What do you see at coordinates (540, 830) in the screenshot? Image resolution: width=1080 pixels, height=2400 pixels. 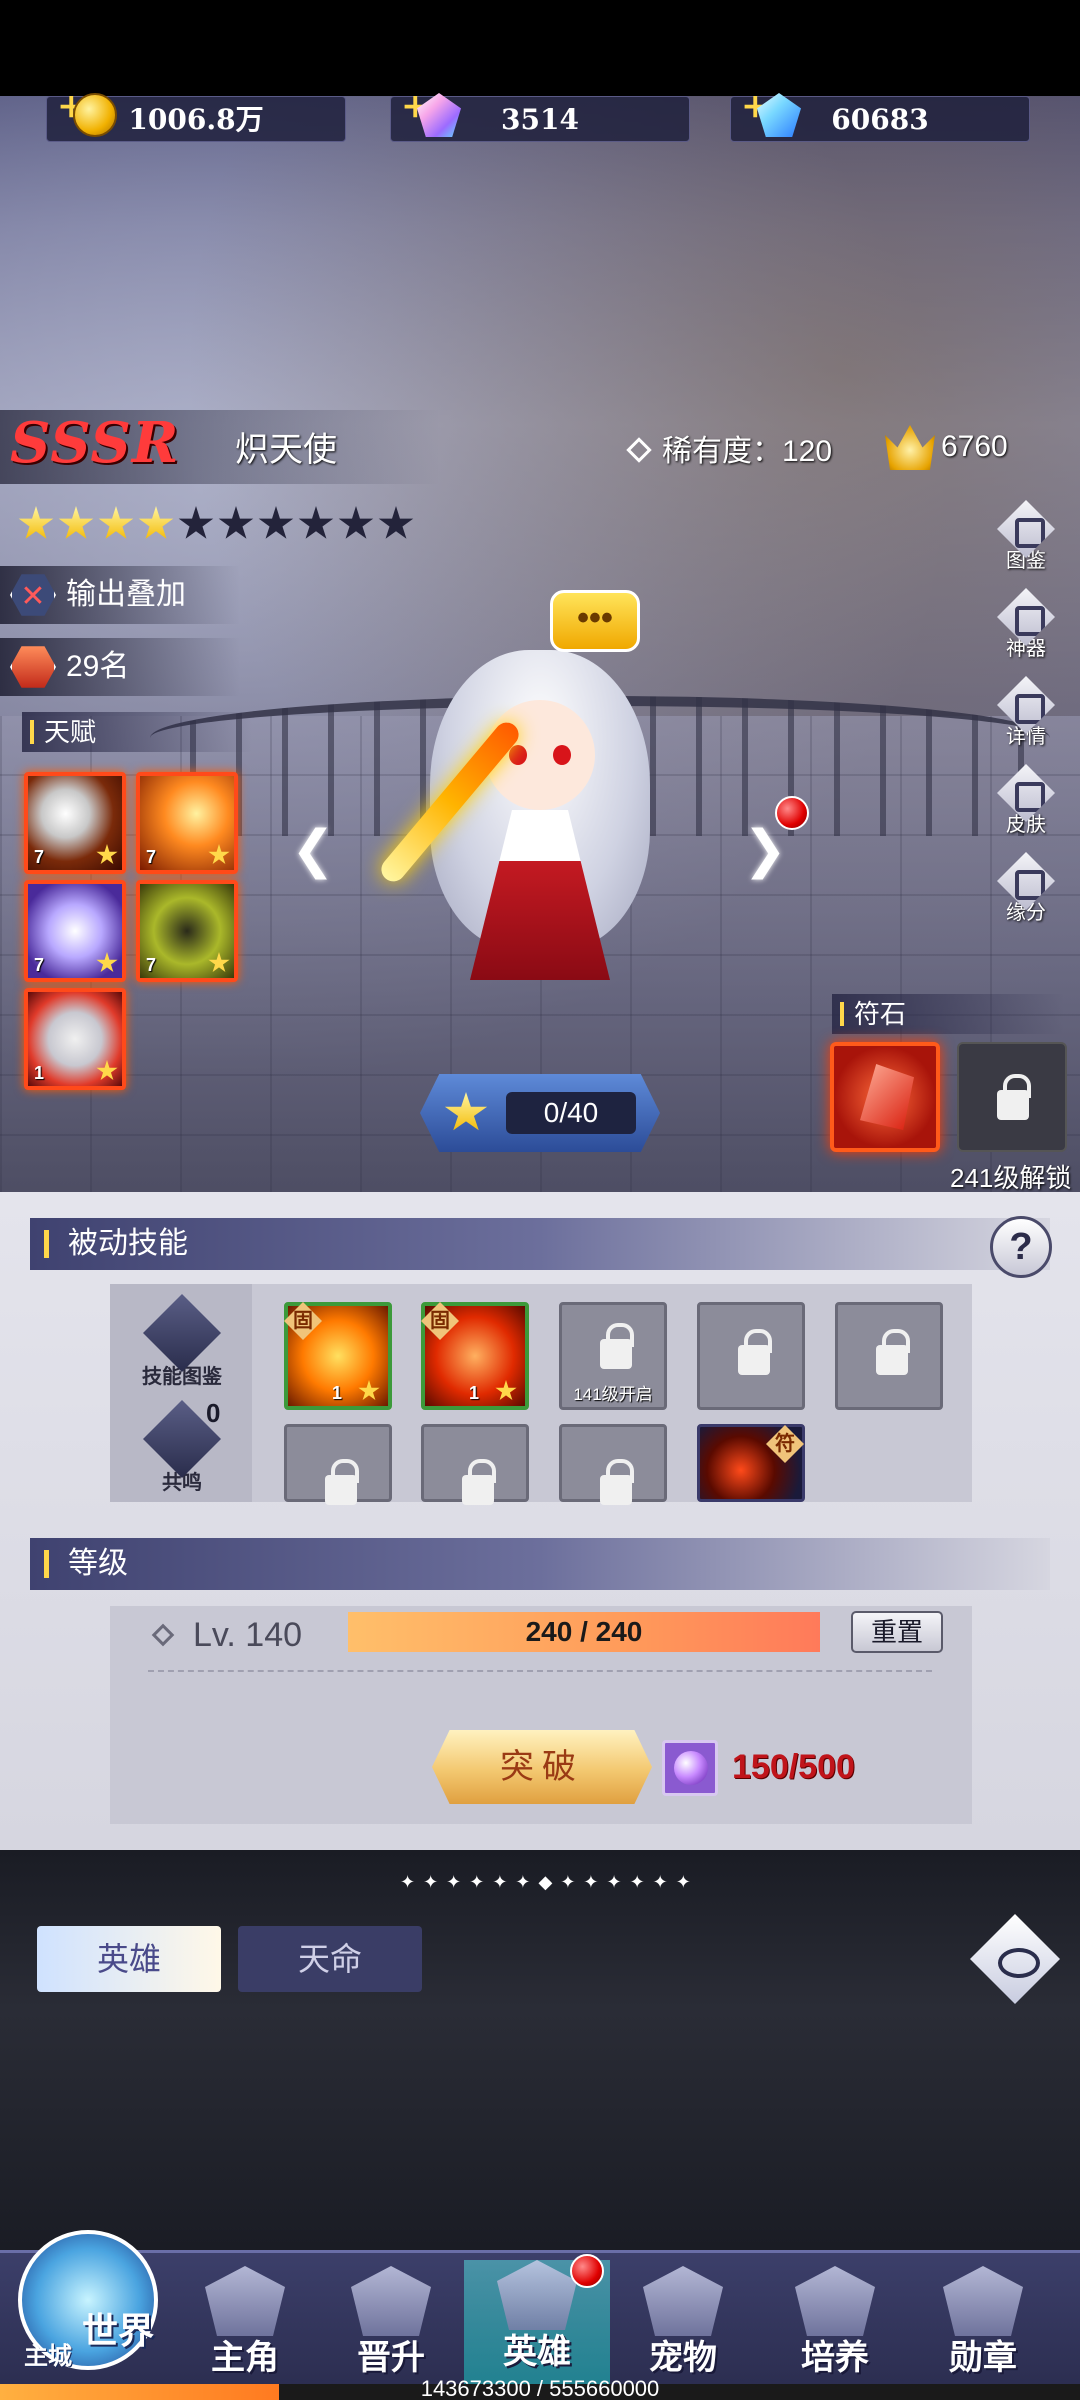 I see `hero-character-sprite` at bounding box center [540, 830].